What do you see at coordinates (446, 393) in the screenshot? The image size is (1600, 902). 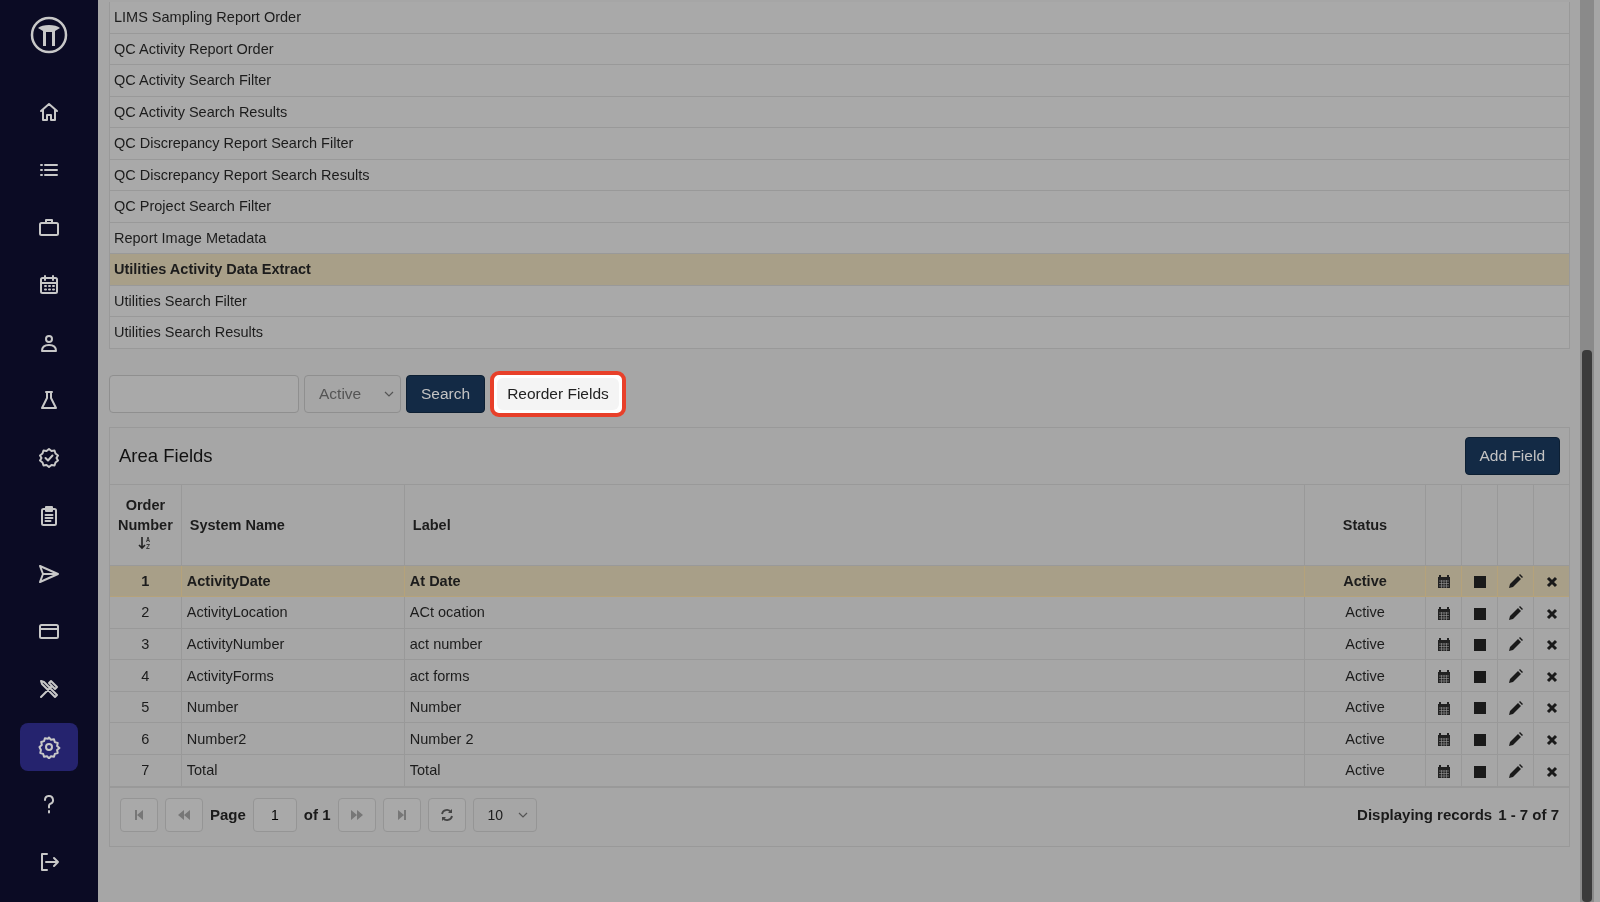 I see `search-button: Search` at bounding box center [446, 393].